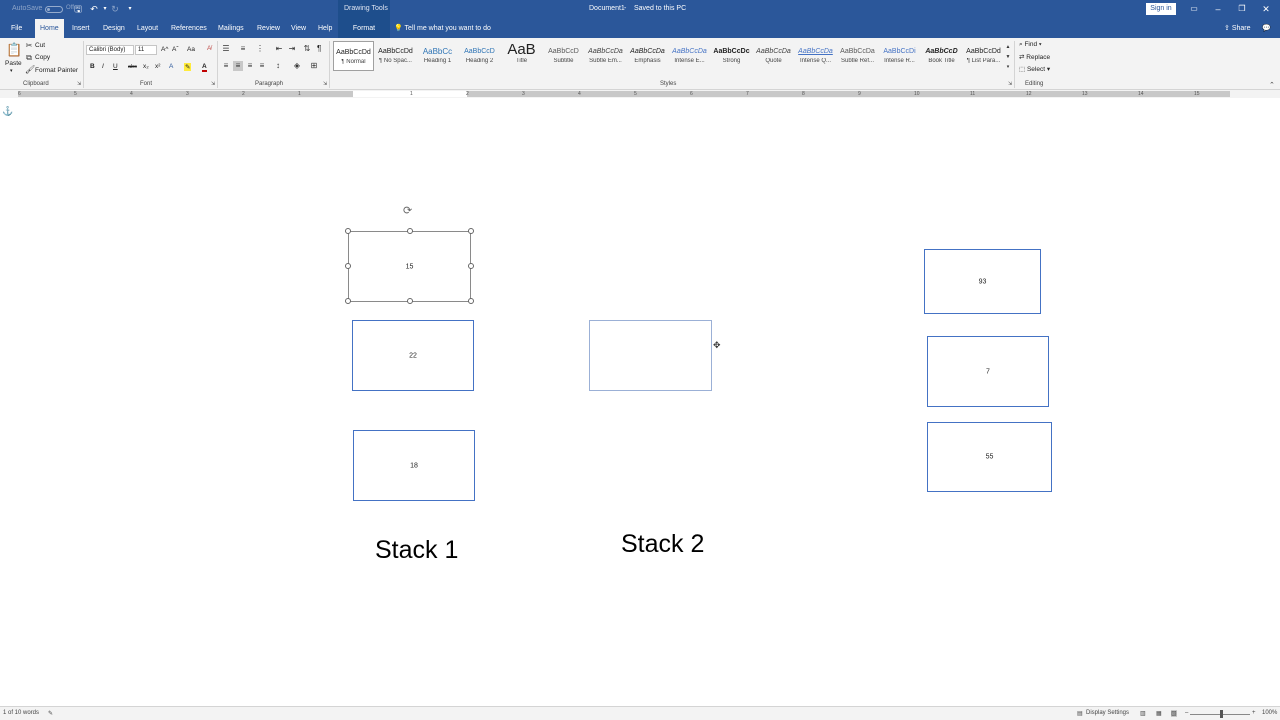  Describe the element at coordinates (260, 49) in the screenshot. I see `multilevel-list-icon: ⋮` at that location.